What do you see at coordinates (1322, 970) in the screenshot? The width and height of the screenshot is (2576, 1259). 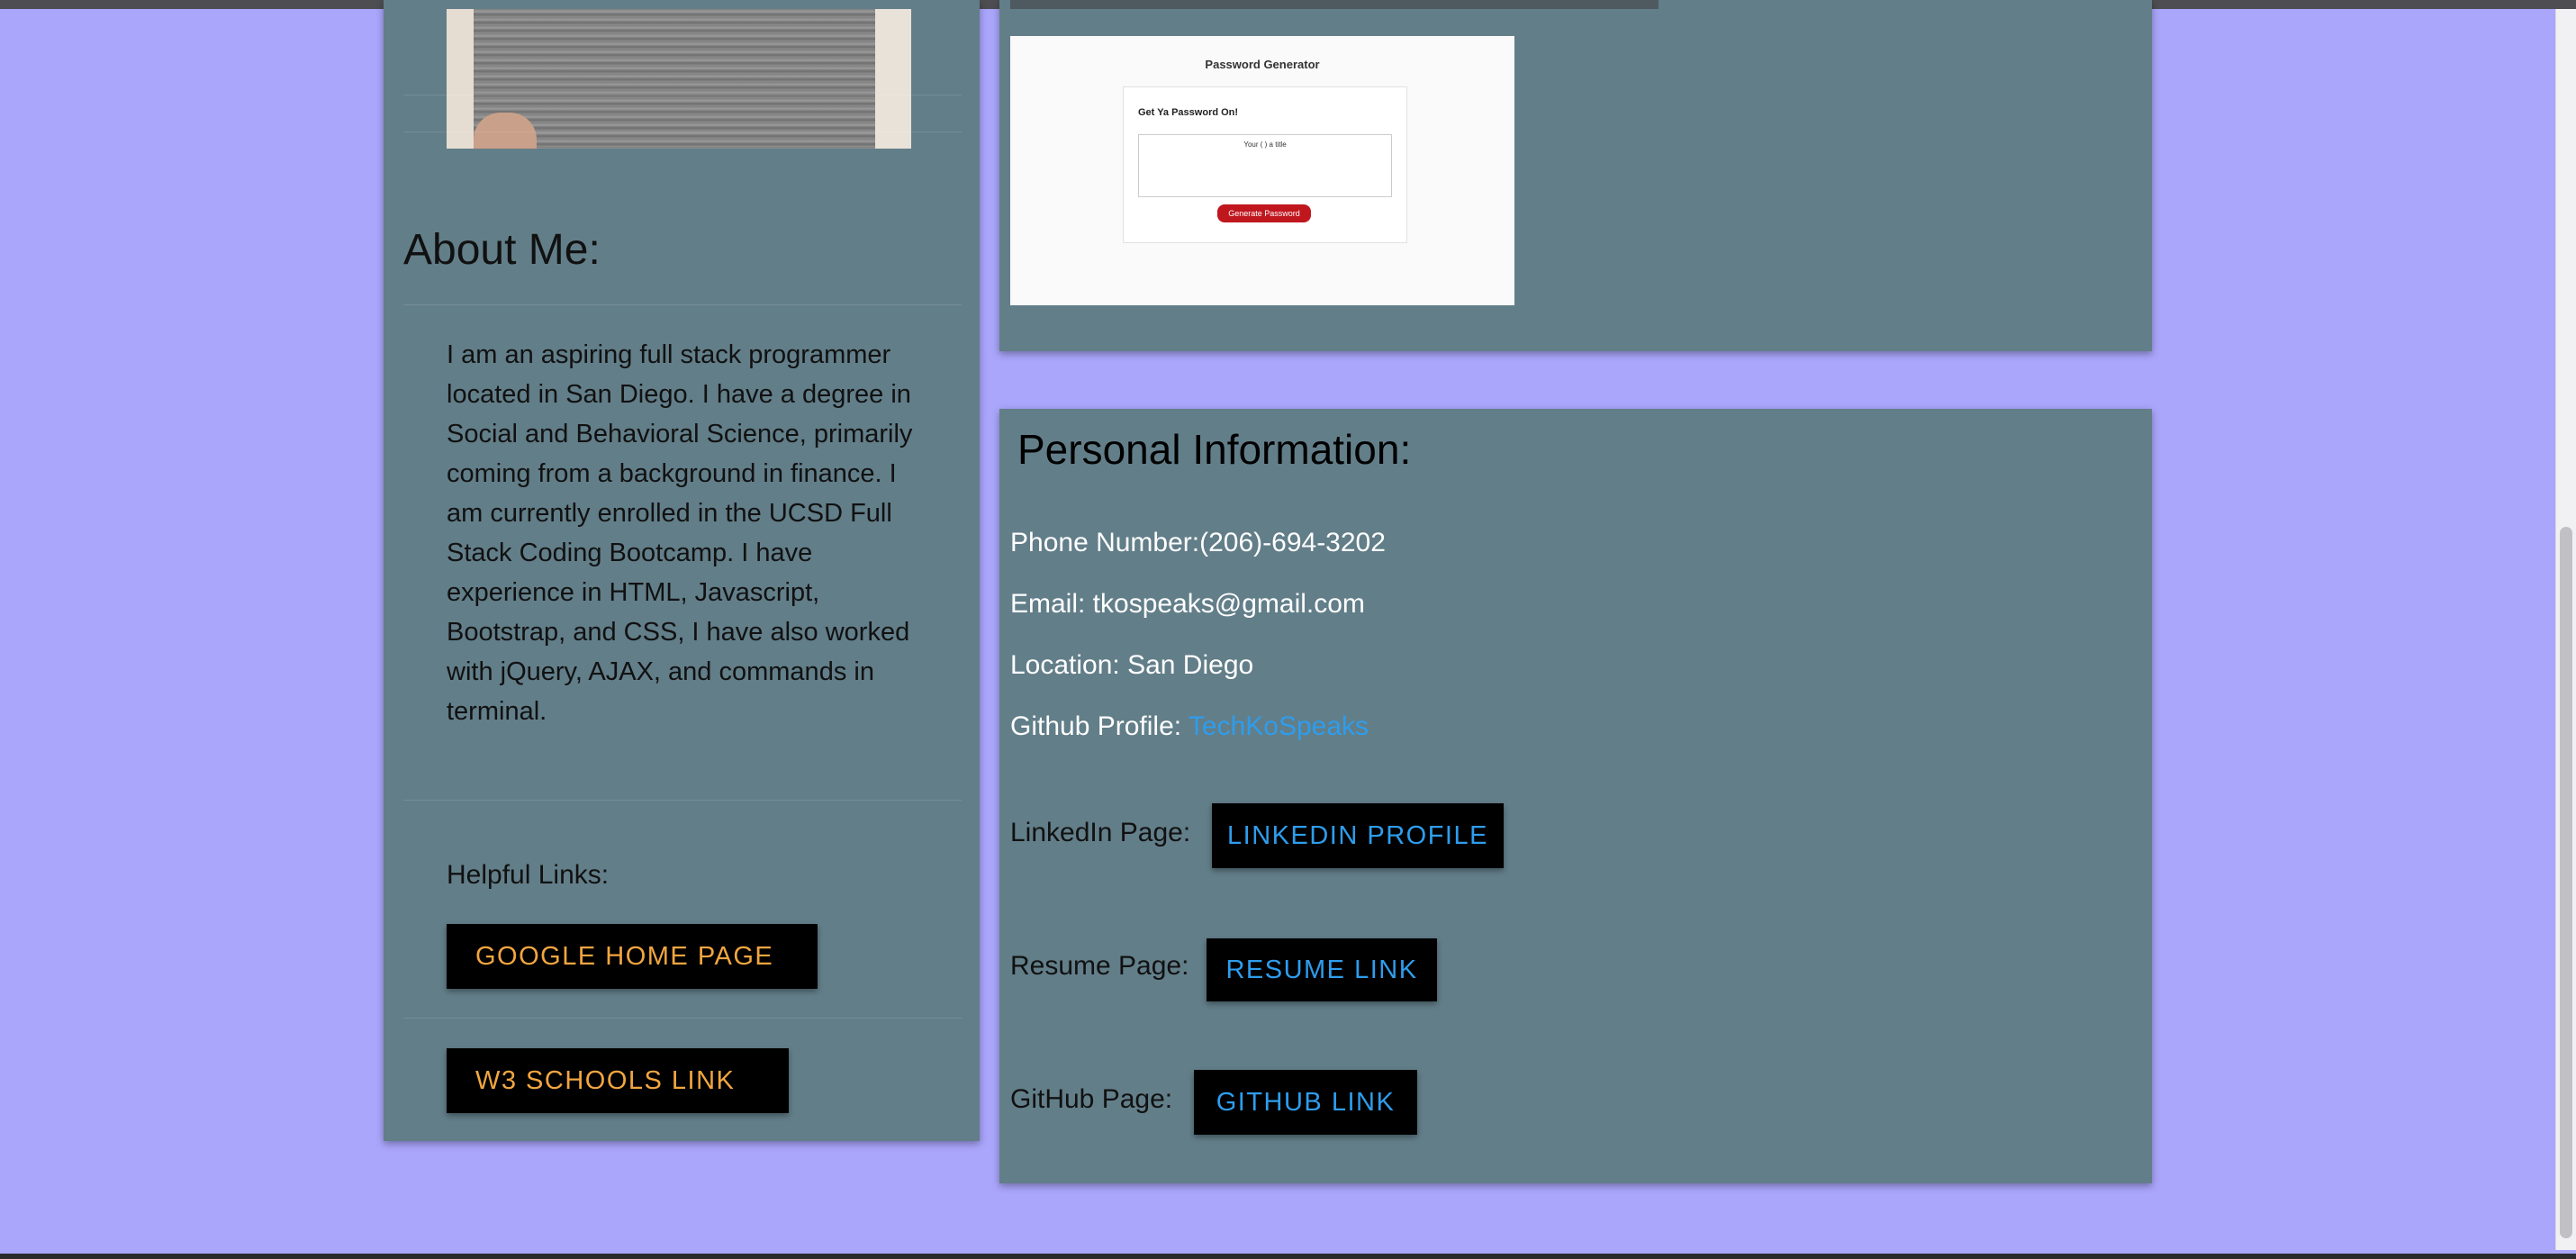 I see `resume-link-button: RESUME LINK` at bounding box center [1322, 970].